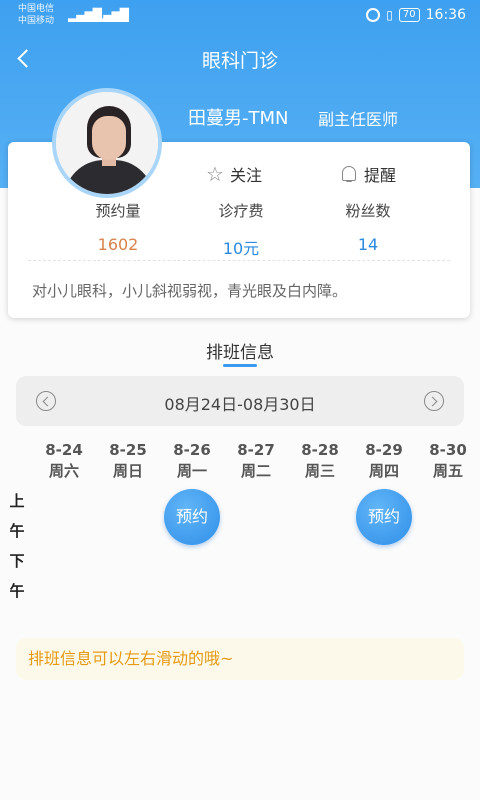  I want to click on signal-icon-2: ▂▄▆█, so click(112, 15).